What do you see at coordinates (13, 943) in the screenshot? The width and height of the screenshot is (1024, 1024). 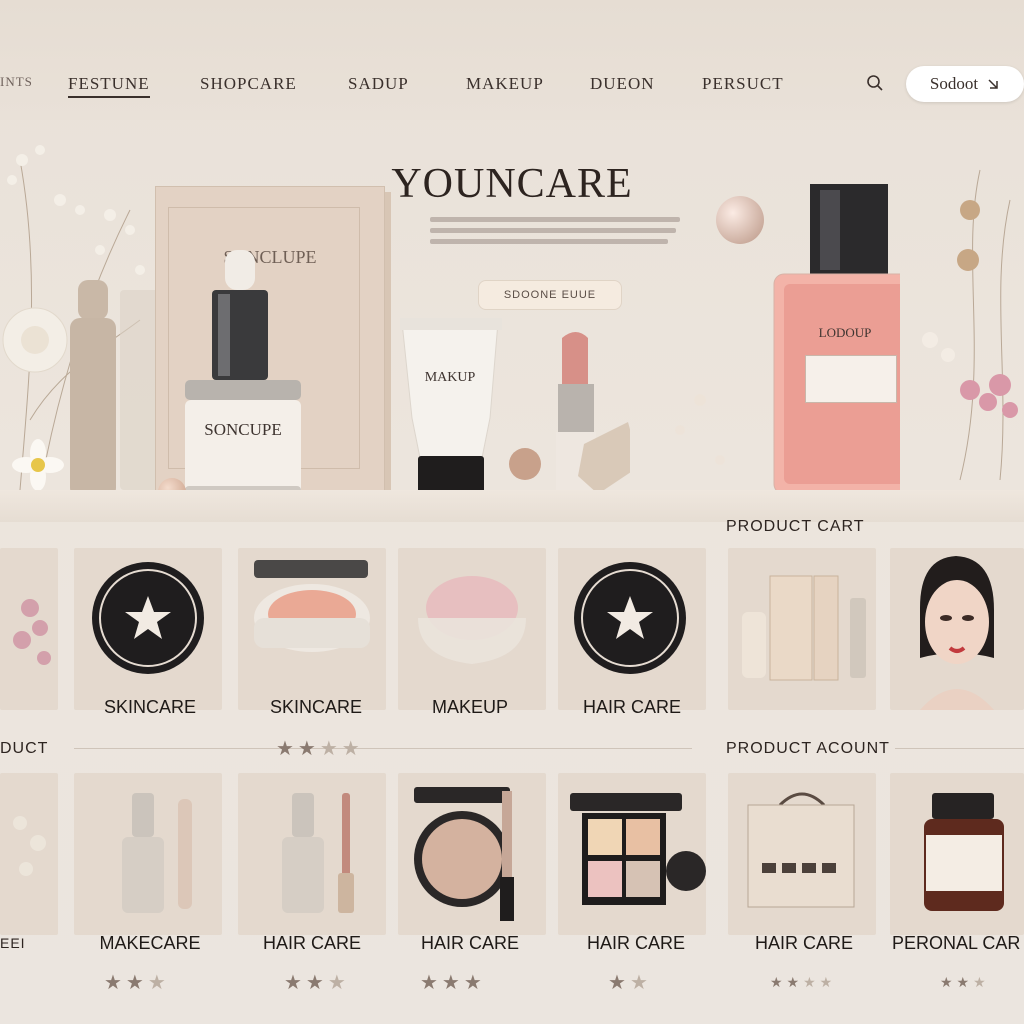 I see `tile-label-stub: EEI` at bounding box center [13, 943].